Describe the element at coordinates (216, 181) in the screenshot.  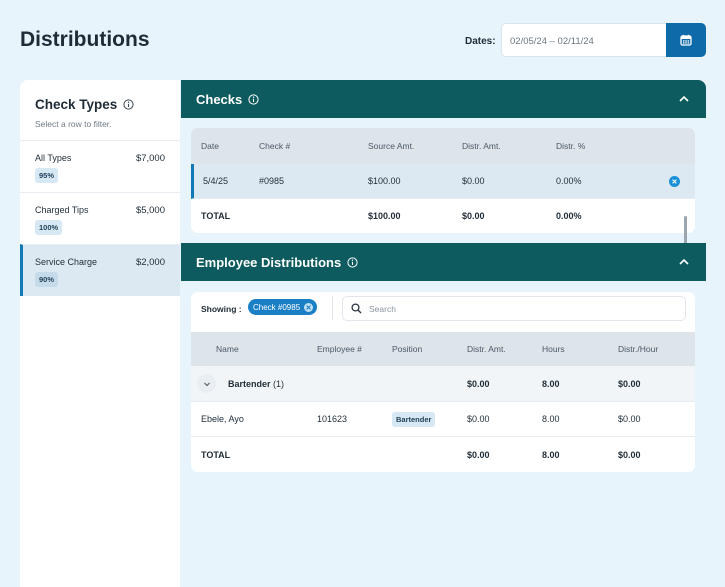
I see `check-date: 5/4/25` at that location.